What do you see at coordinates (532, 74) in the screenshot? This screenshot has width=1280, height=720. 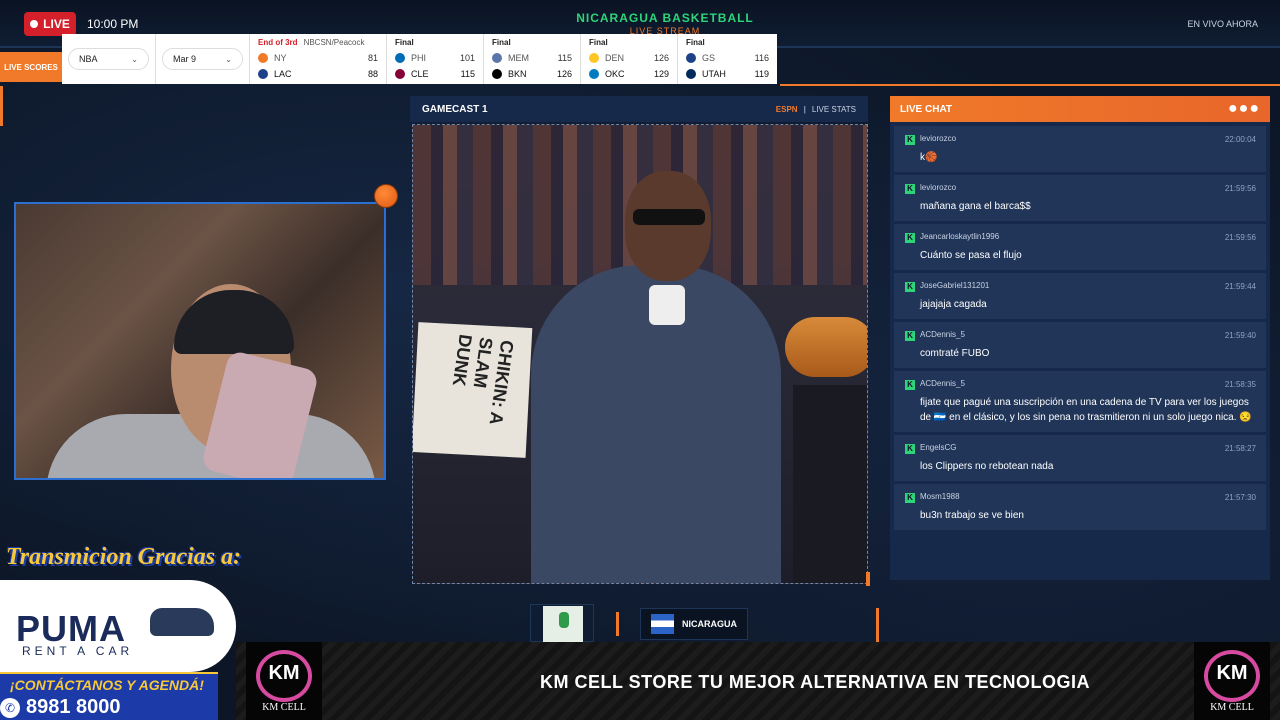 I see `team-row: BKN 126` at bounding box center [532, 74].